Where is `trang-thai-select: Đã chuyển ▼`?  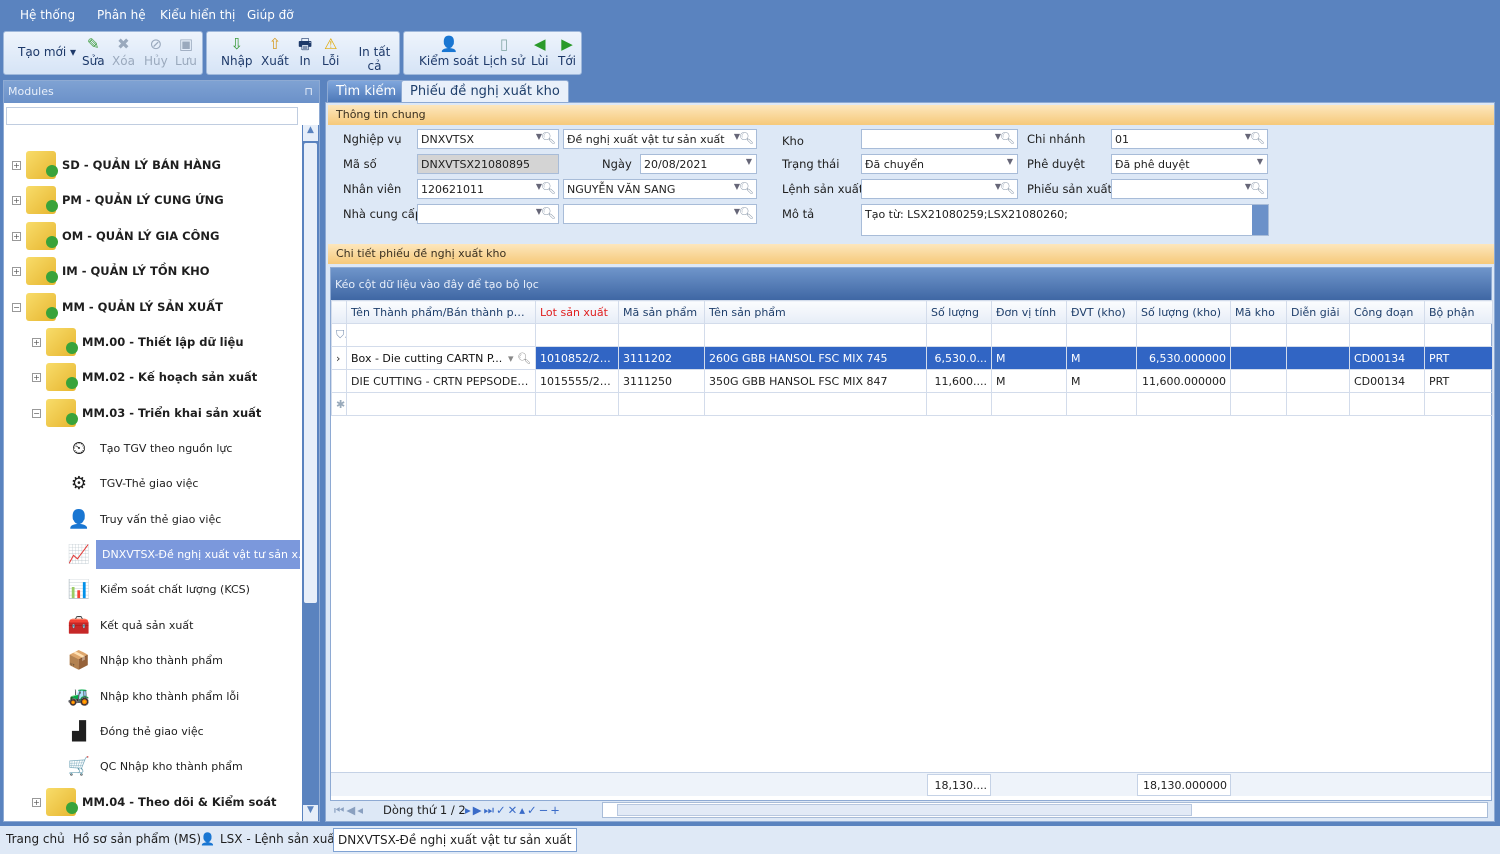 trang-thai-select: Đã chuyển ▼ is located at coordinates (939, 164).